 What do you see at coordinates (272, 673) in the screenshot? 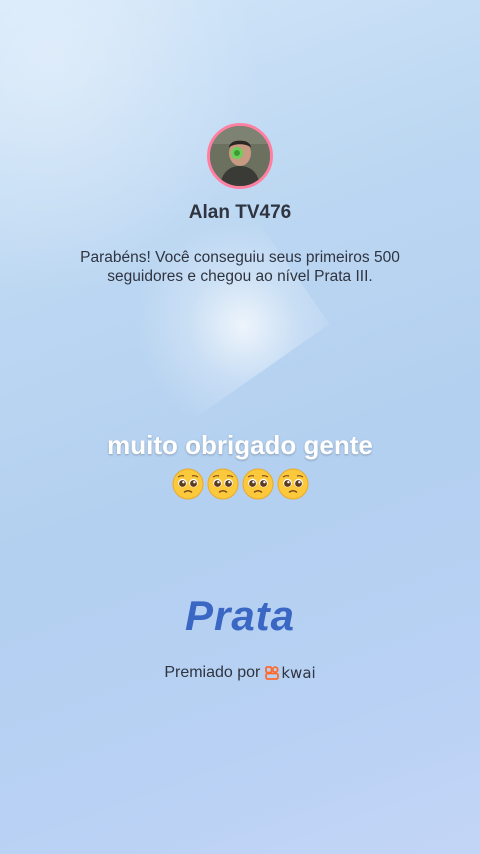
I see `kwai-icon` at bounding box center [272, 673].